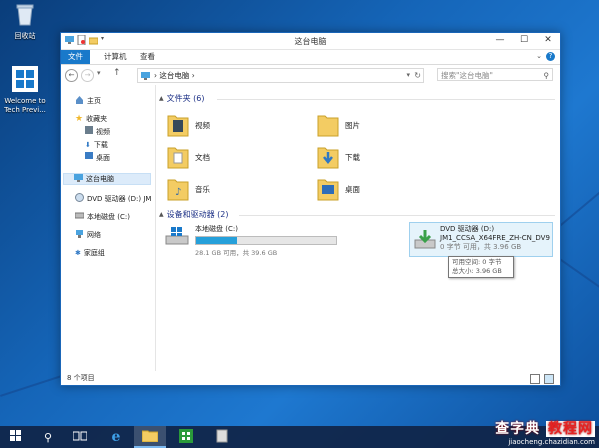  What do you see at coordinates (216, 229) in the screenshot?
I see `drive-name: 本地磁盘 (C:)` at bounding box center [216, 229].